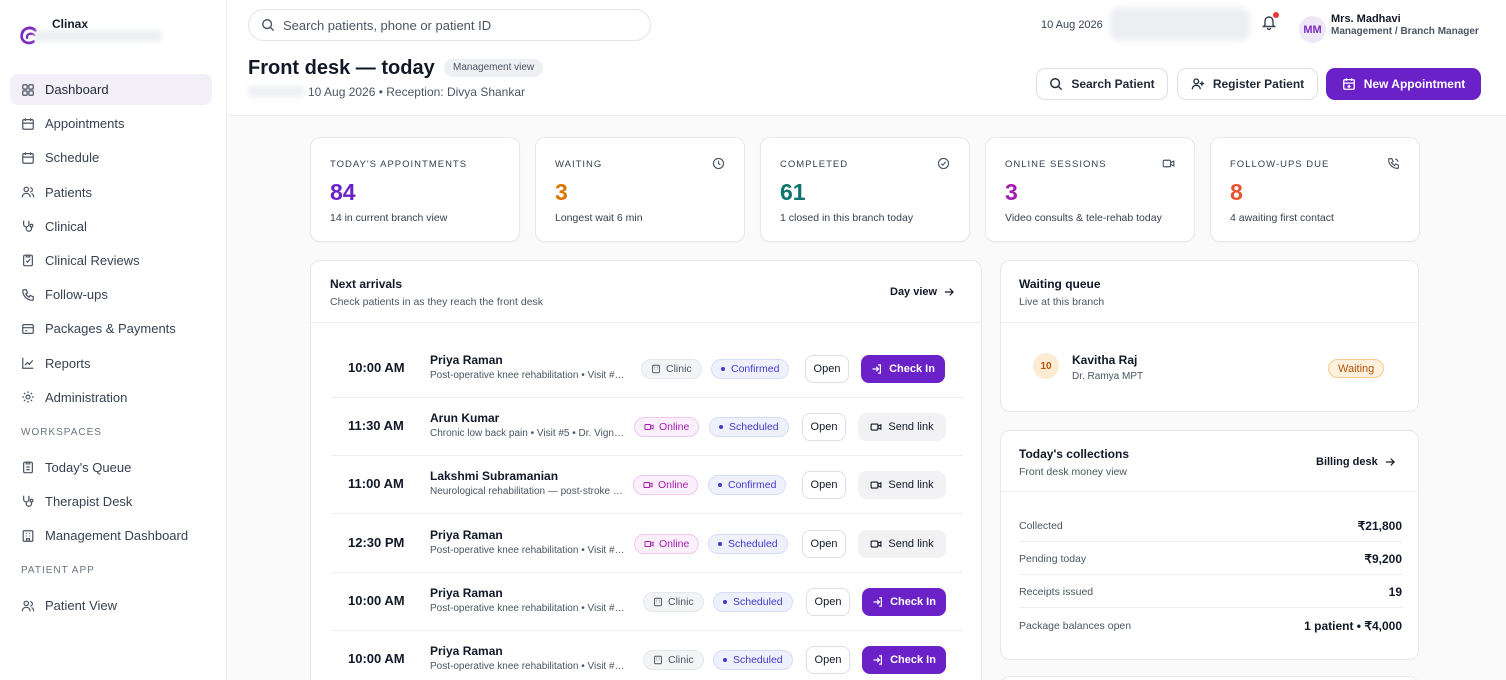 The width and height of the screenshot is (1506, 680). What do you see at coordinates (58, 571) in the screenshot?
I see `patient-app-heading: PATIENT APP` at bounding box center [58, 571].